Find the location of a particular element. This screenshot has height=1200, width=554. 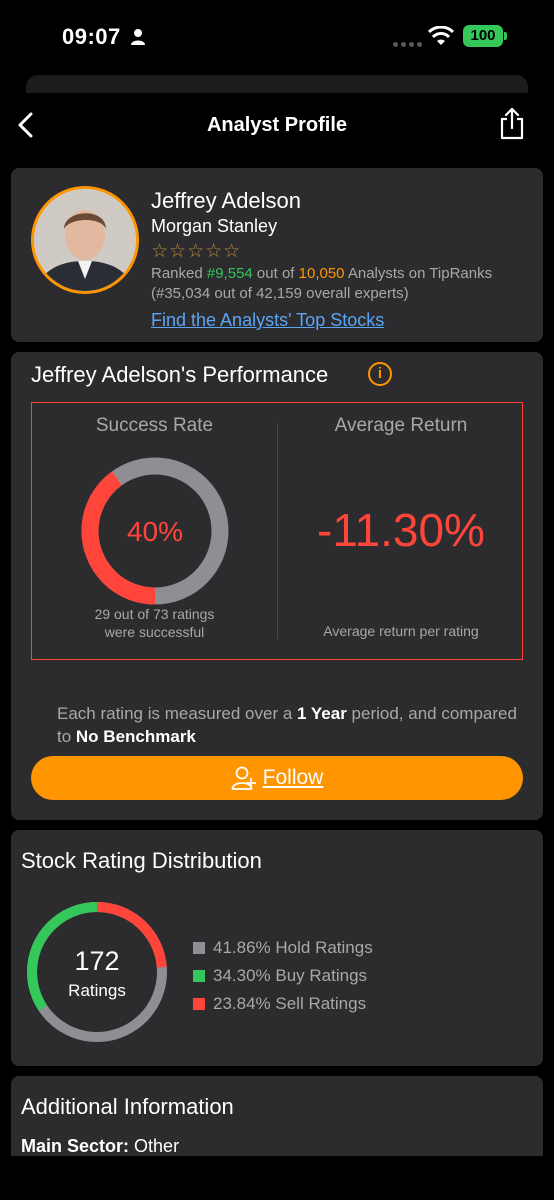

legend-label: 34.30% Buy Ratings is located at coordinates (290, 975).